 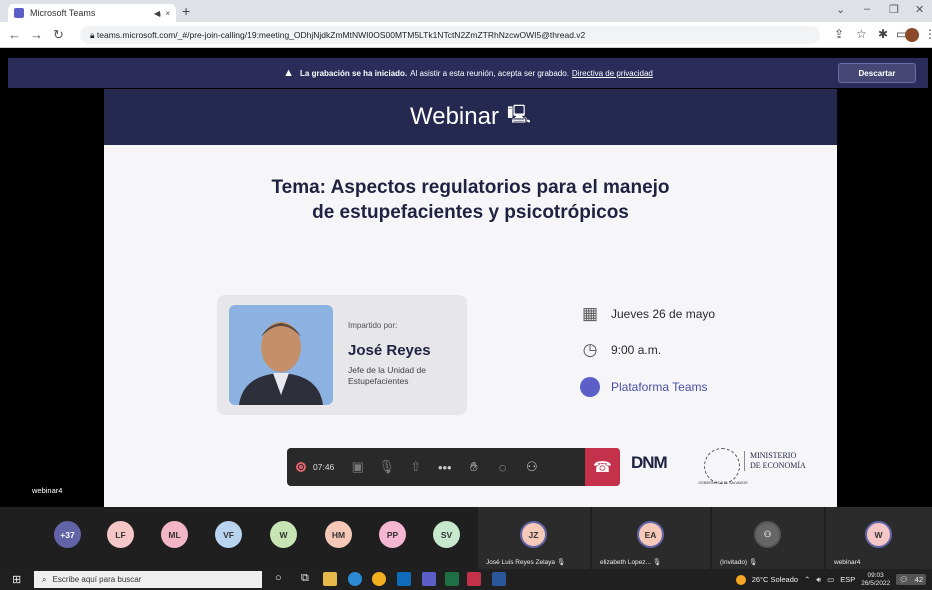 I want to click on slide-header-title: Webinar, so click(x=454, y=116).